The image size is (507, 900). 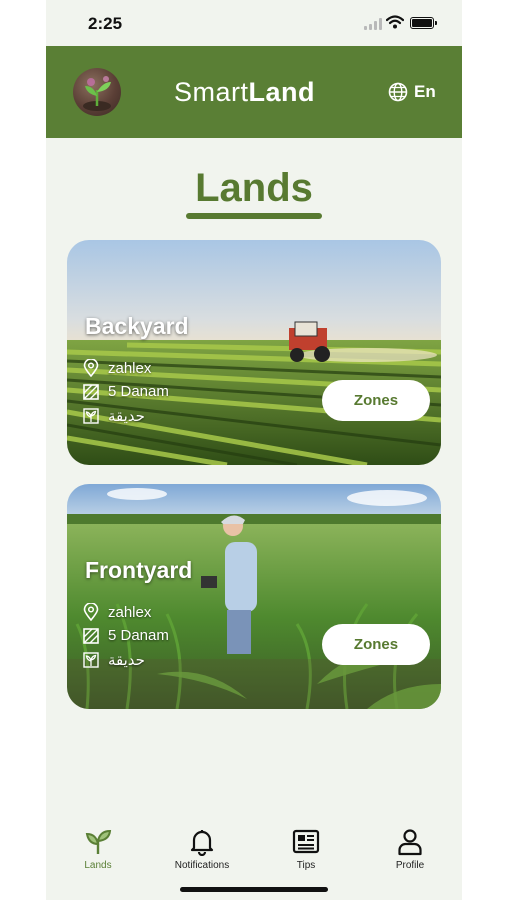 What do you see at coordinates (202, 843) in the screenshot?
I see `bell-icon` at bounding box center [202, 843].